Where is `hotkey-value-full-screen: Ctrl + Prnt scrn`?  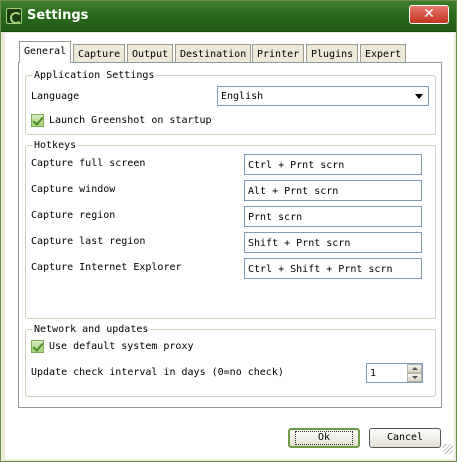 hotkey-value-full-screen: Ctrl + Prnt scrn is located at coordinates (296, 165).